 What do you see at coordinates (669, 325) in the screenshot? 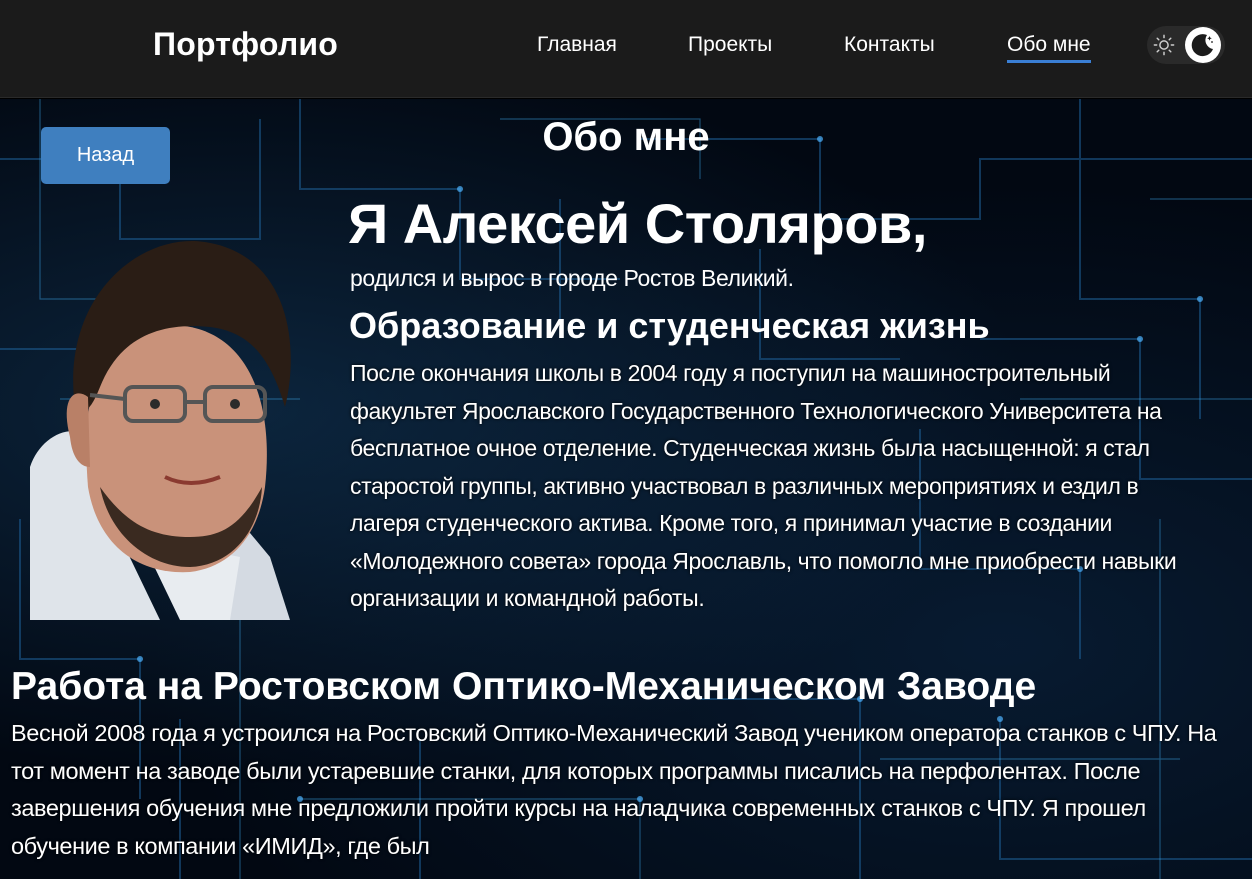
I see `education-heading: Образование и студенческая жизнь` at bounding box center [669, 325].